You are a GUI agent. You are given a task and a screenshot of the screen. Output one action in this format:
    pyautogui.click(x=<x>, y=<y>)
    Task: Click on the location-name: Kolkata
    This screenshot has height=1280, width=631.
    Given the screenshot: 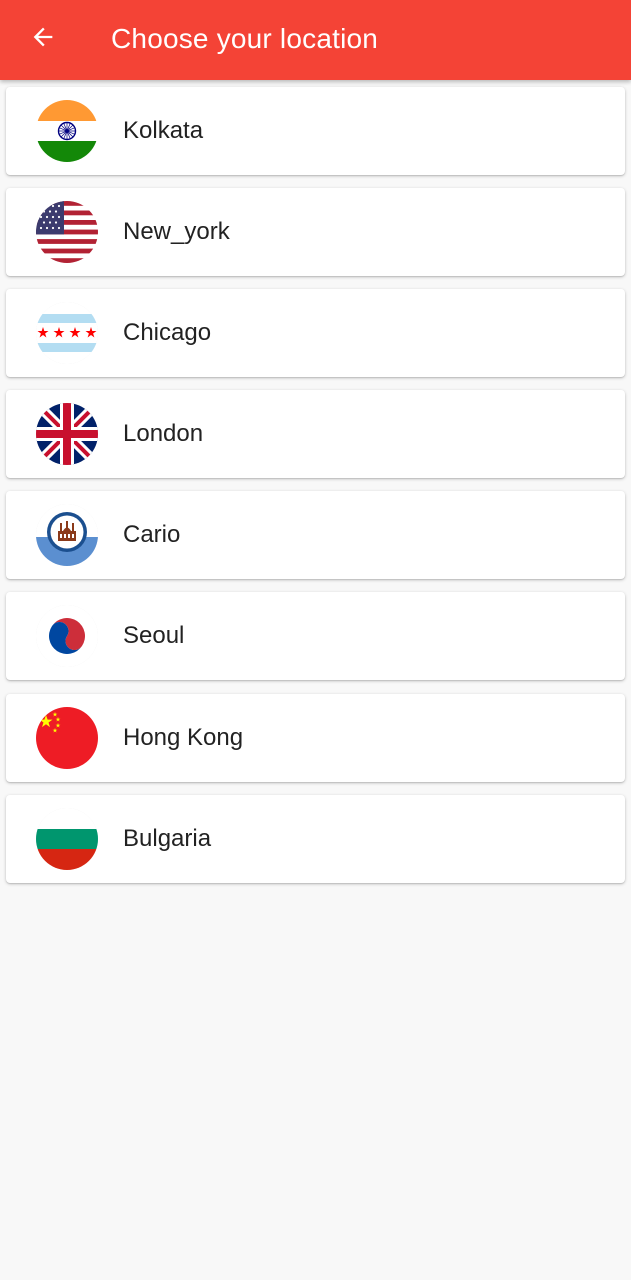 What is the action you would take?
    pyautogui.click(x=163, y=130)
    